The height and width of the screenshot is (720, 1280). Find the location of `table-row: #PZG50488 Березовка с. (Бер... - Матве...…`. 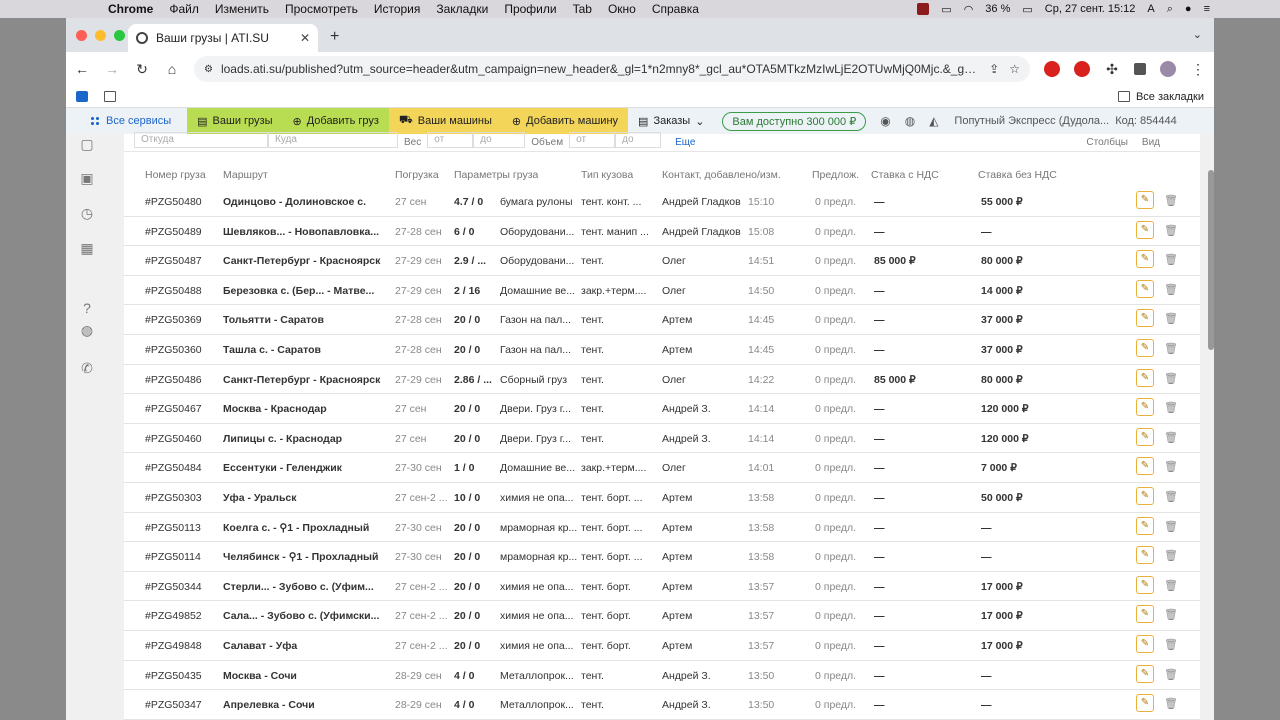

table-row: #PZG50488 Березовка с. (Бер... - Матве...… is located at coordinates (662, 291).